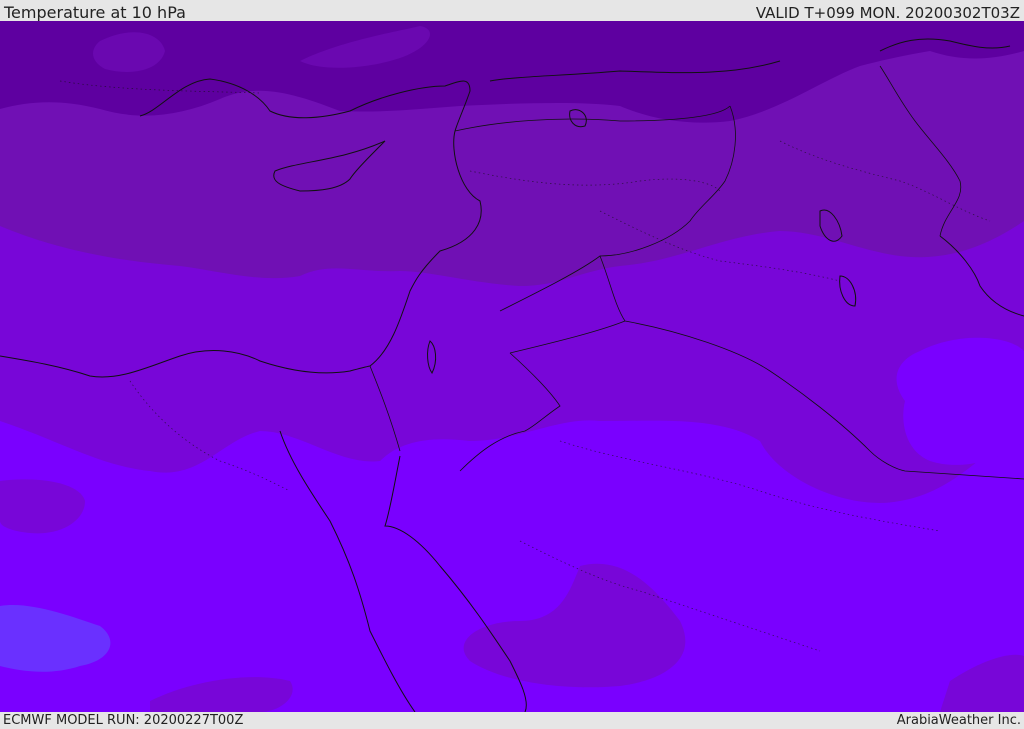 The height and width of the screenshot is (729, 1024). I want to click on valid-time-label: VALID T+099 MON. 20200302T03Z, so click(887, 13).